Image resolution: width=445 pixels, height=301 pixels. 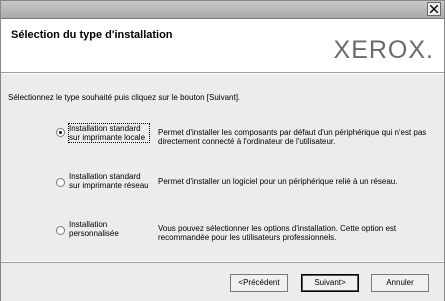 What do you see at coordinates (60, 182) in the screenshot?
I see `radio-network` at bounding box center [60, 182].